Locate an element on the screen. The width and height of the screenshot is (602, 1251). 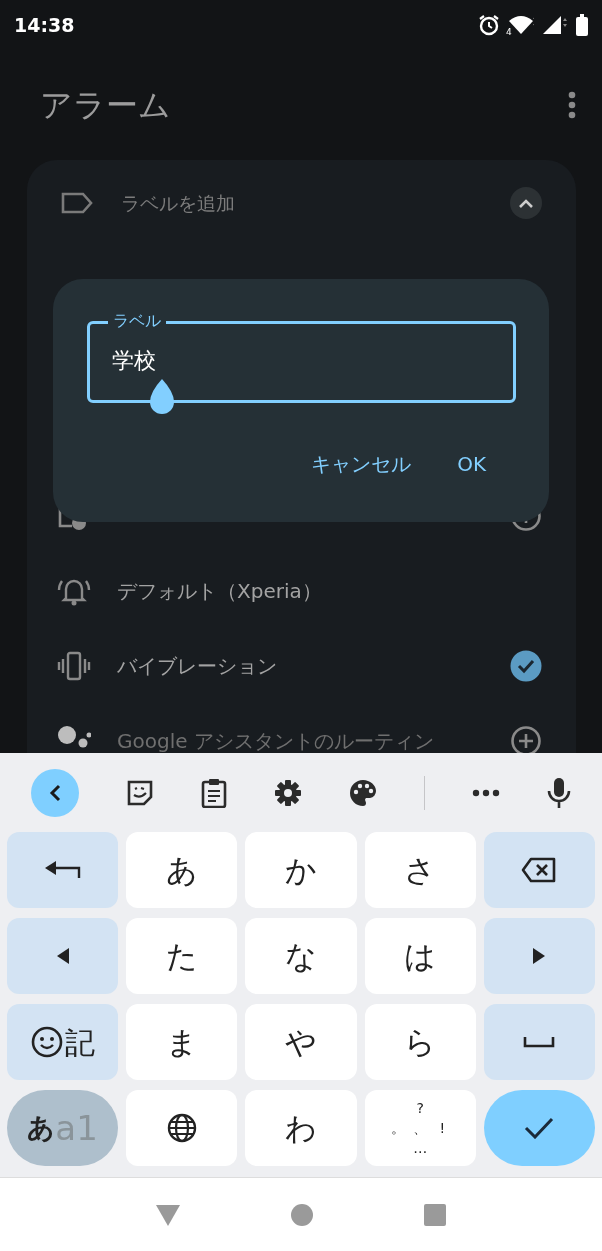
left-triangle-icon is located at coordinates (62, 956).